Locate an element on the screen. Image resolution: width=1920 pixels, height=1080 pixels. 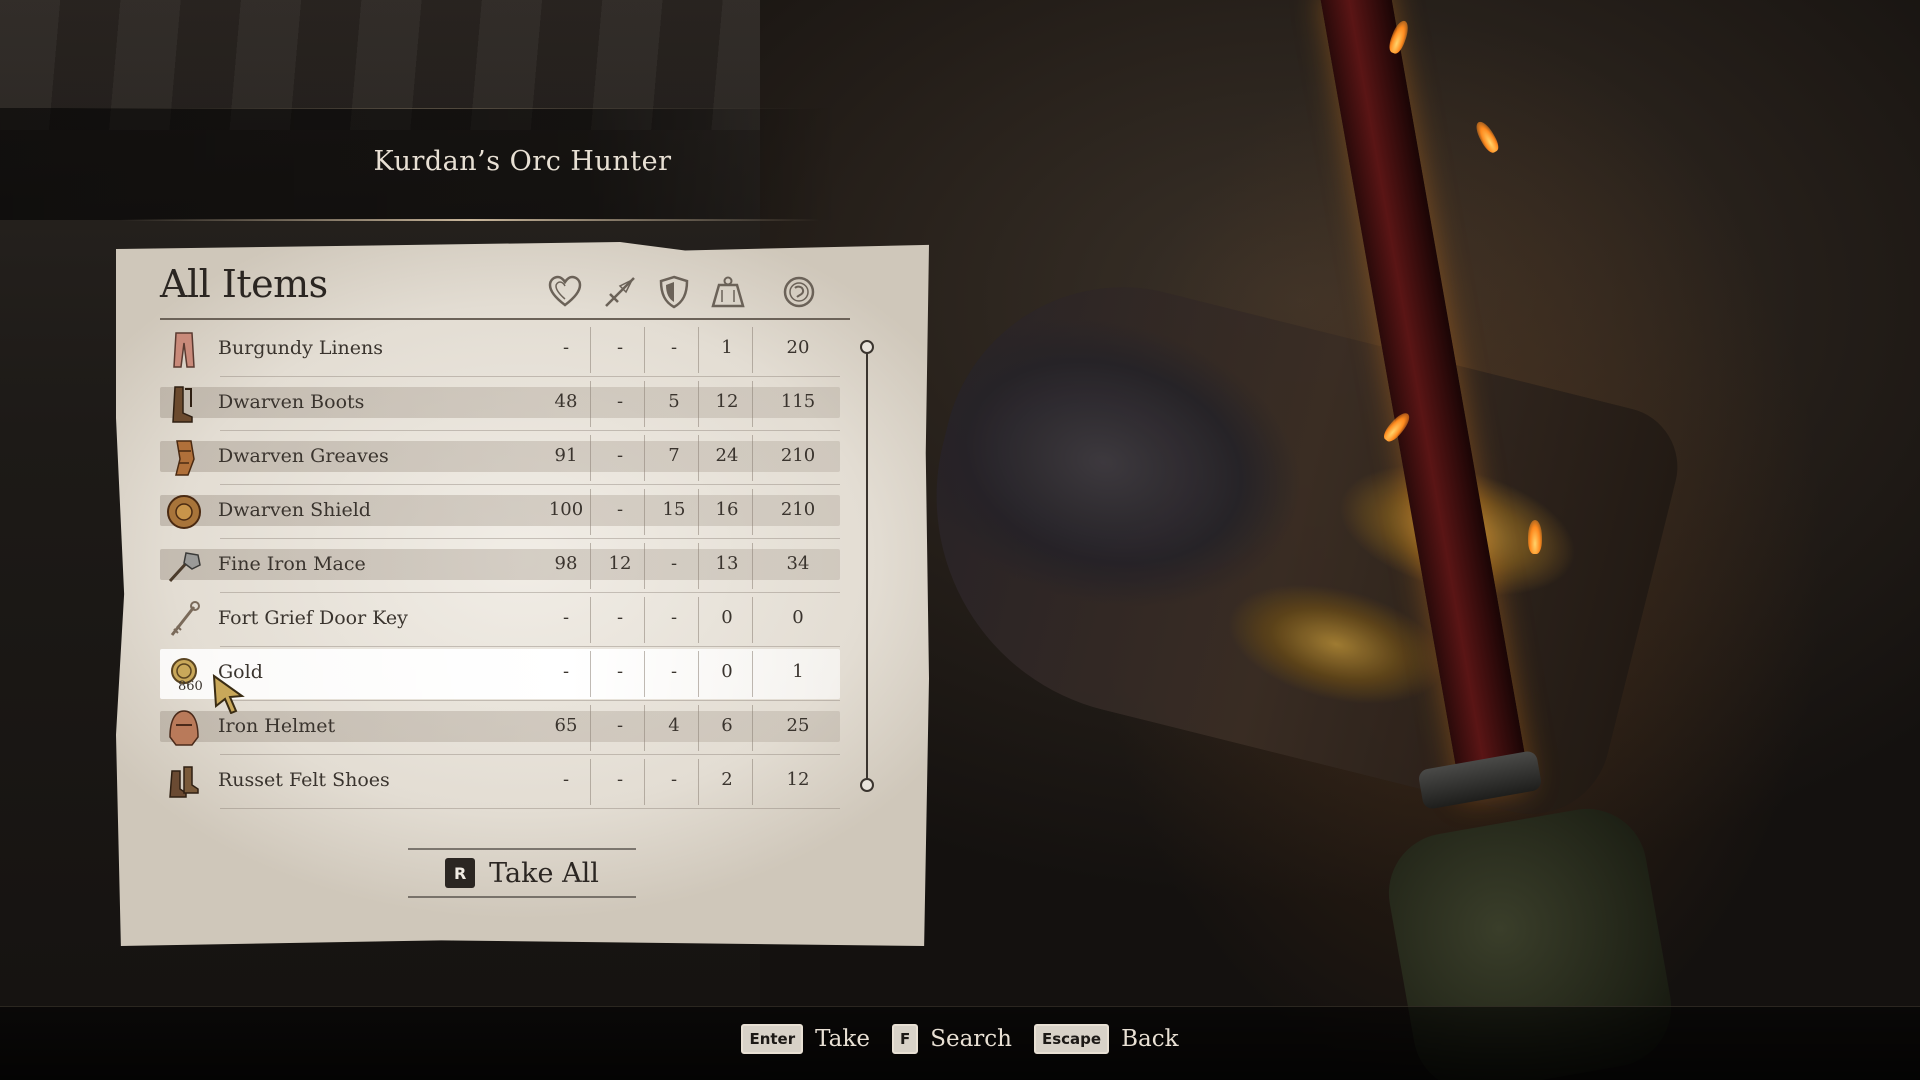
item-row-dwarven-shield: Dwarven Shield 100 - 15 16 210 is located at coordinates (505, 512).